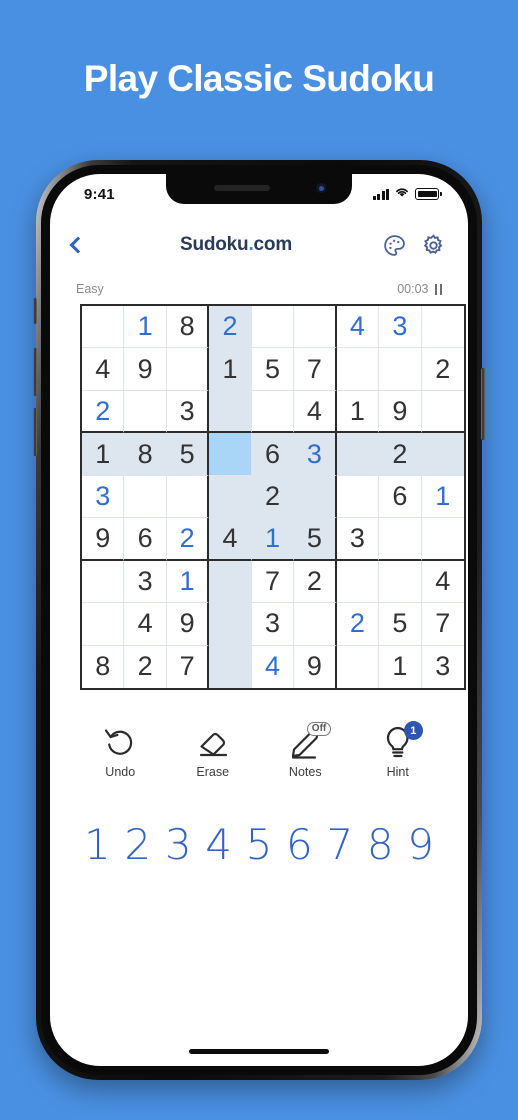 The height and width of the screenshot is (1120, 518). I want to click on volume-down-button, so click(35, 432).